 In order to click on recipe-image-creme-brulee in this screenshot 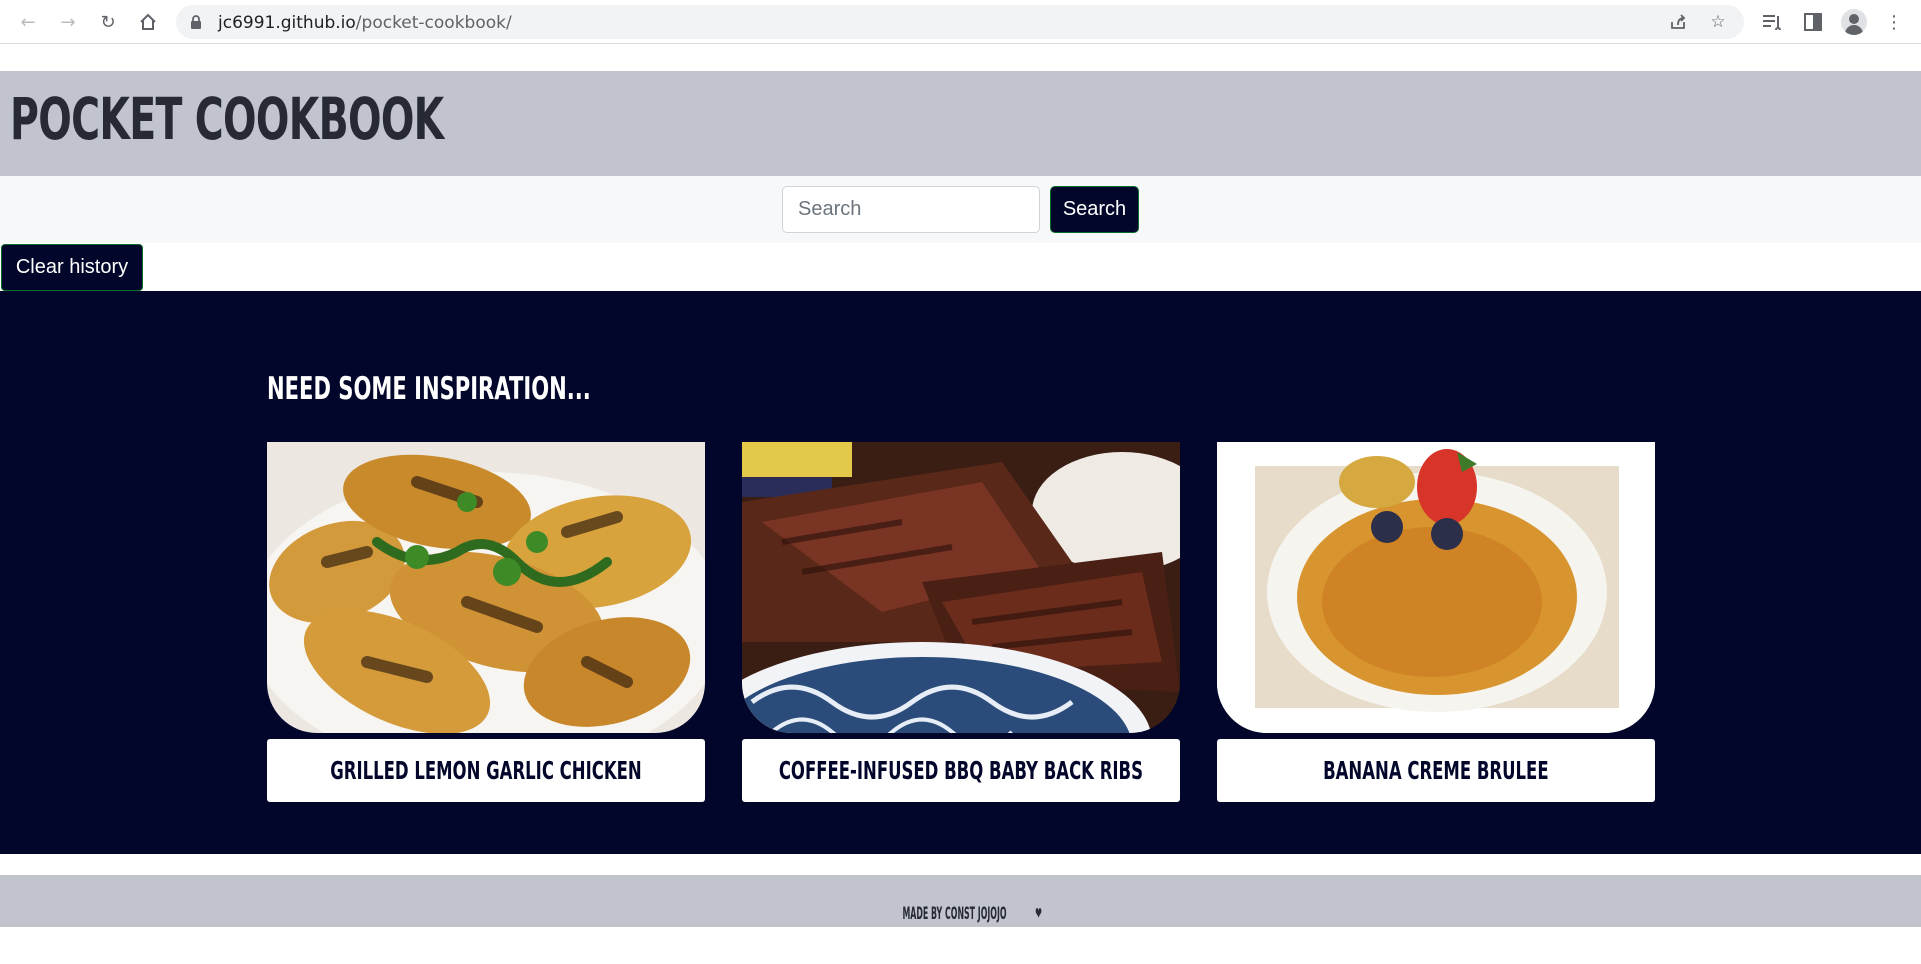, I will do `click(1436, 587)`.